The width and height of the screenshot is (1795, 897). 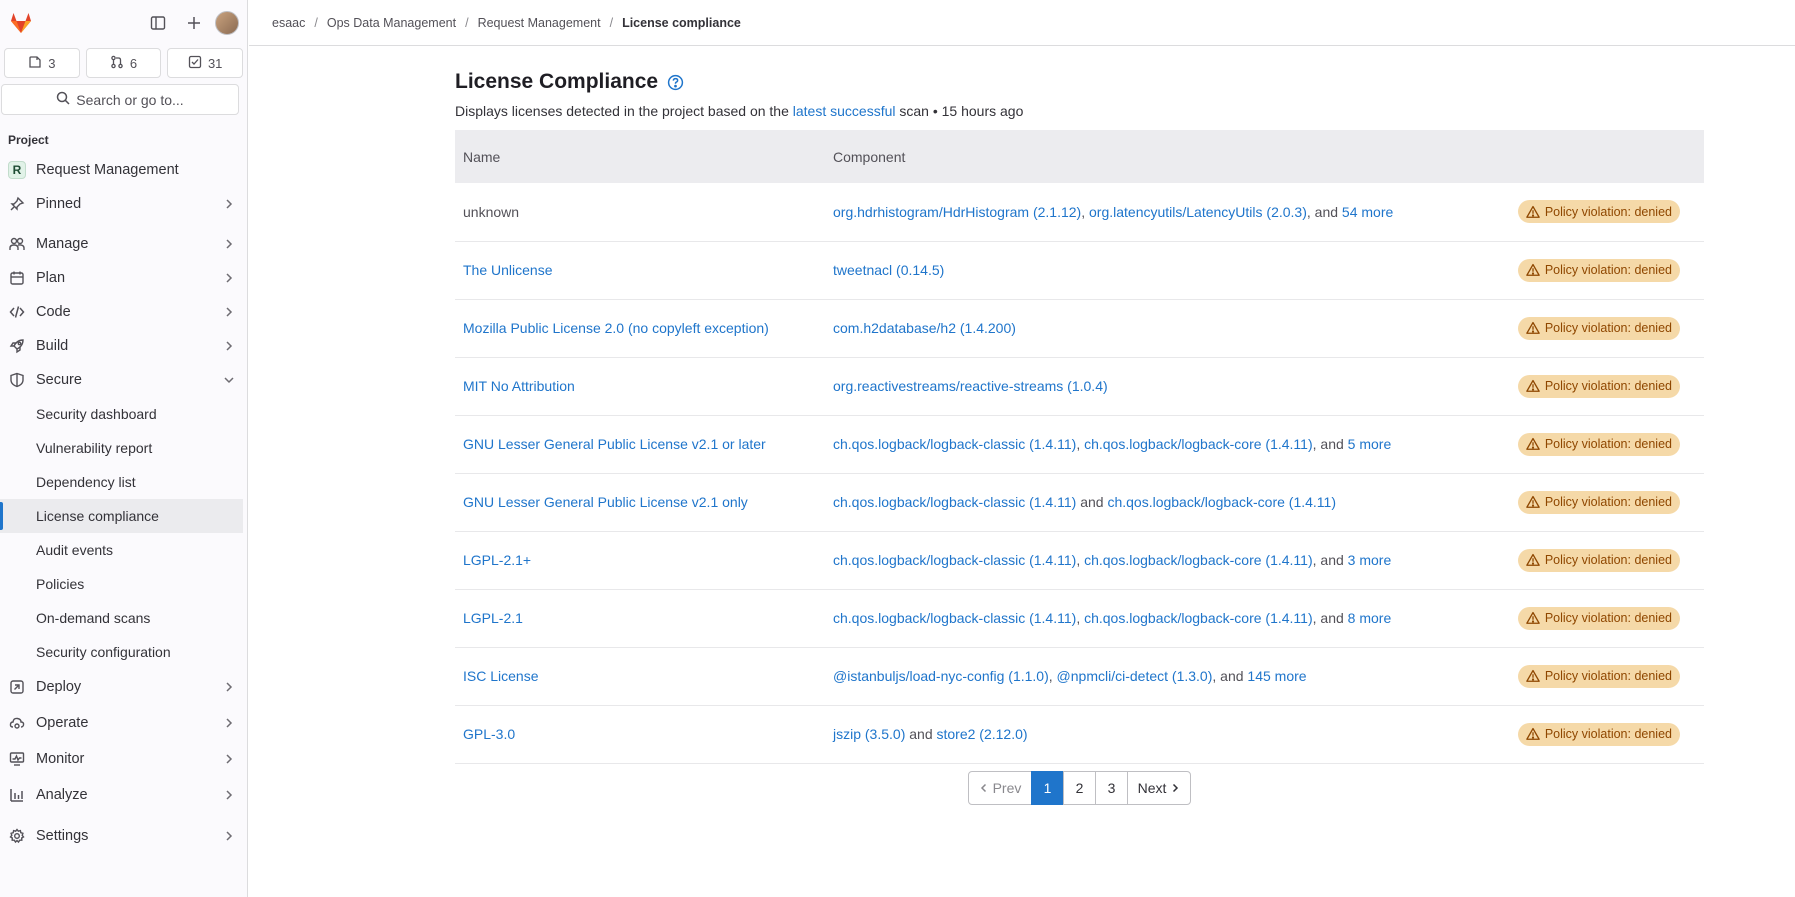 I want to click on merge-request-icon, so click(x=117, y=63).